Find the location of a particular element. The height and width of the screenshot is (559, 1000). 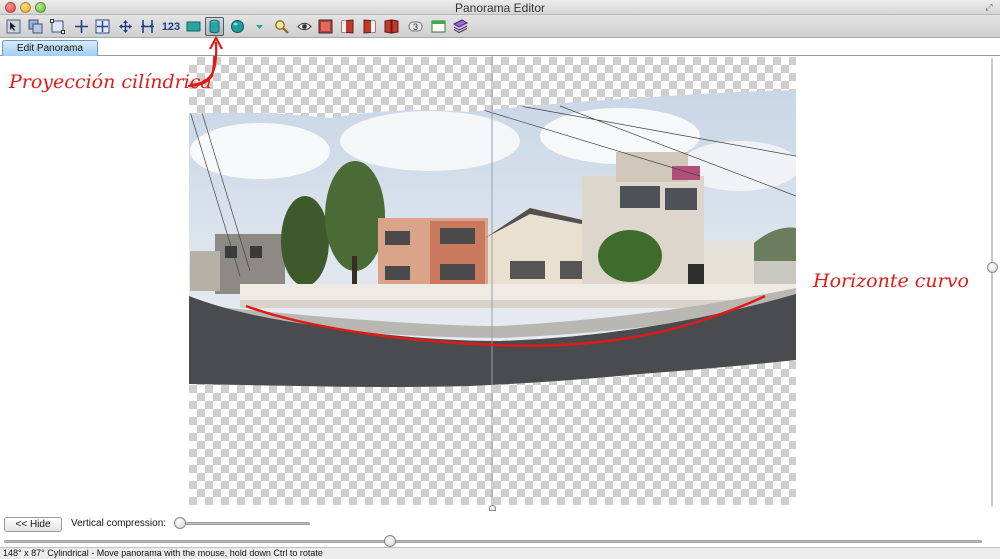

fullscreen-icon: ⤢ is located at coordinates (989, 7).